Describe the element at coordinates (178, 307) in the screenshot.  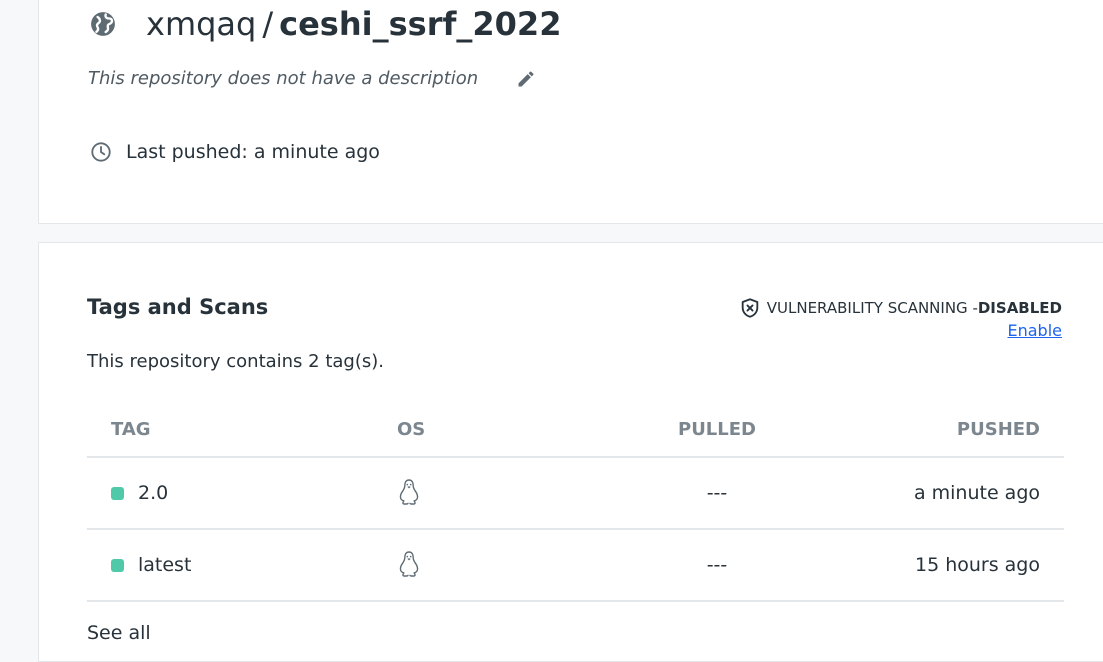
I see `tags-heading: Tags and Scans` at that location.